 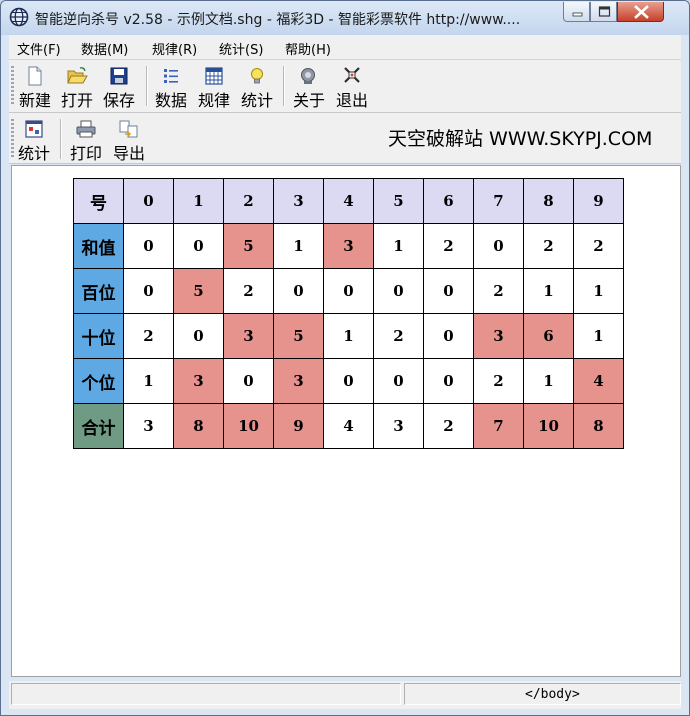 I want to click on digit-header: 1, so click(x=198, y=201).